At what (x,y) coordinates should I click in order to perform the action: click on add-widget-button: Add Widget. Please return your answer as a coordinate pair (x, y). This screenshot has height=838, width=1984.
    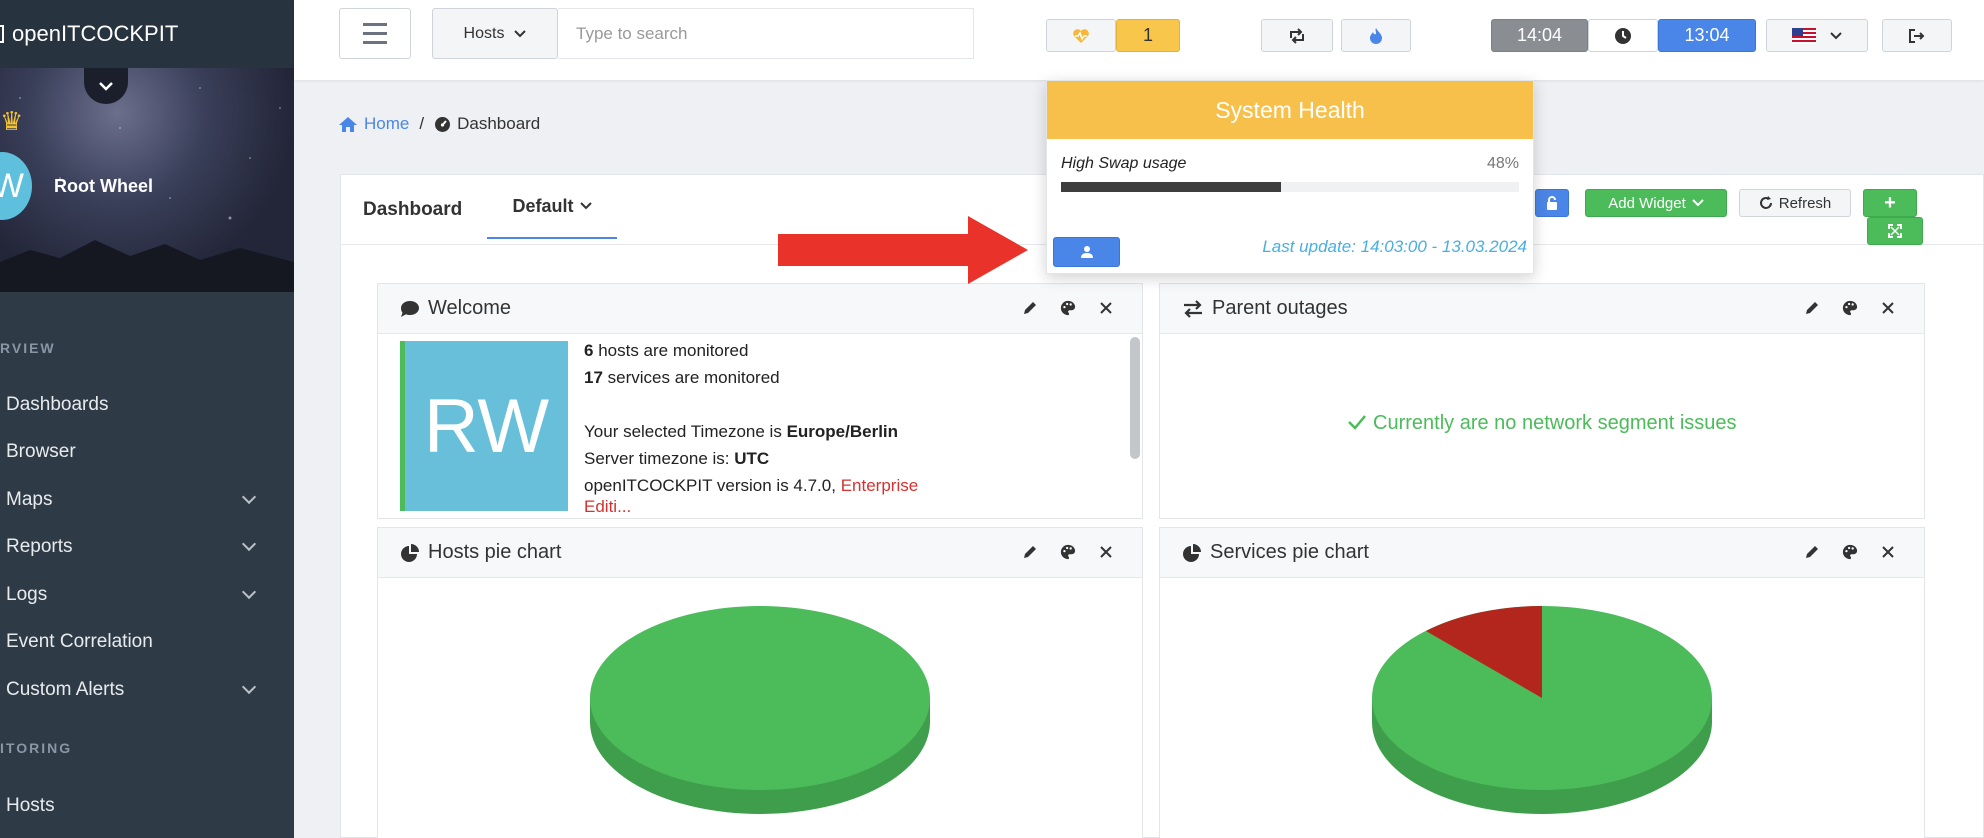
    Looking at the image, I should click on (1656, 203).